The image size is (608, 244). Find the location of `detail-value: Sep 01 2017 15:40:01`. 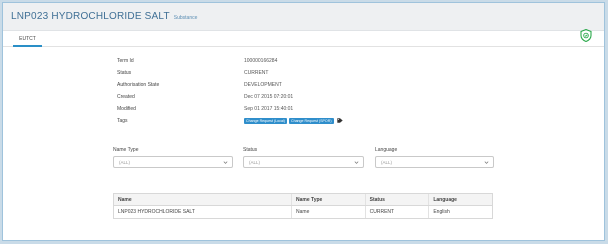

detail-value: Sep 01 2017 15:40:01 is located at coordinates (269, 109).